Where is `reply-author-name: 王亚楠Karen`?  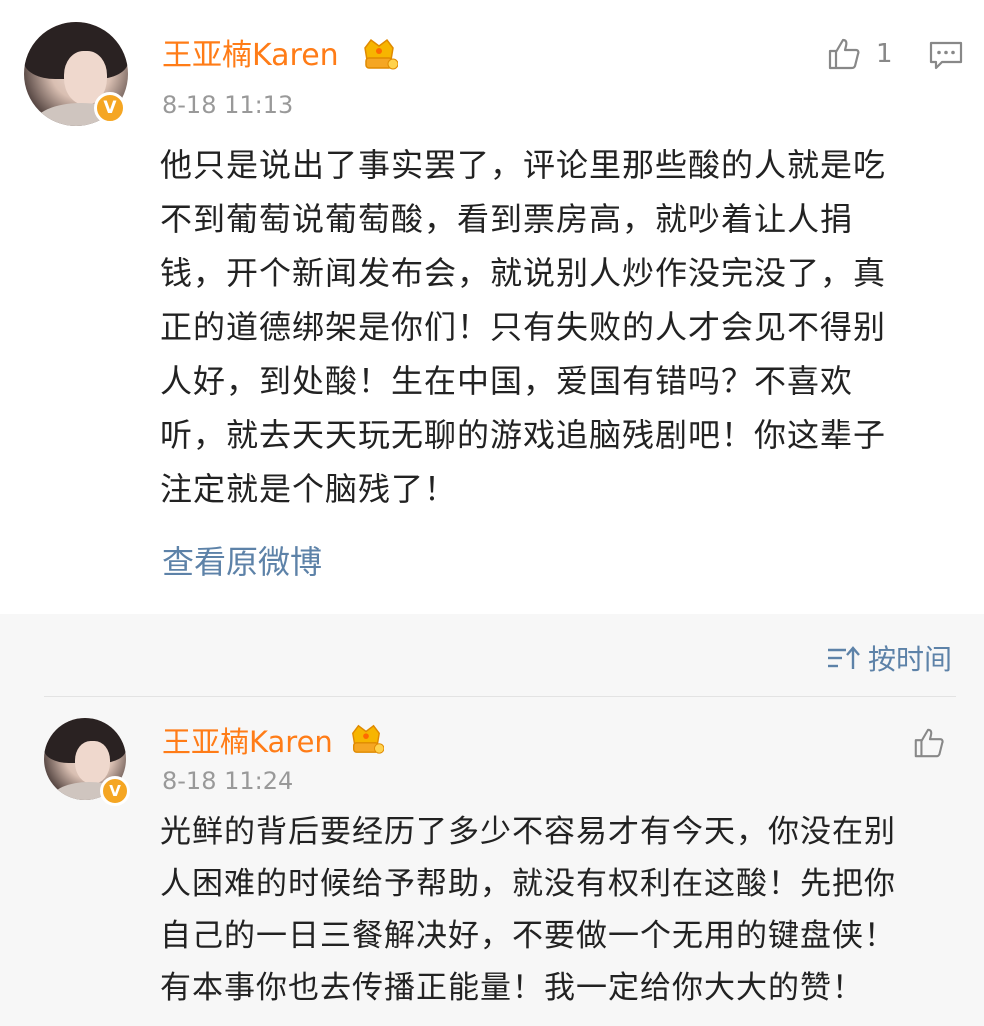 reply-author-name: 王亚楠Karen is located at coordinates (247, 742).